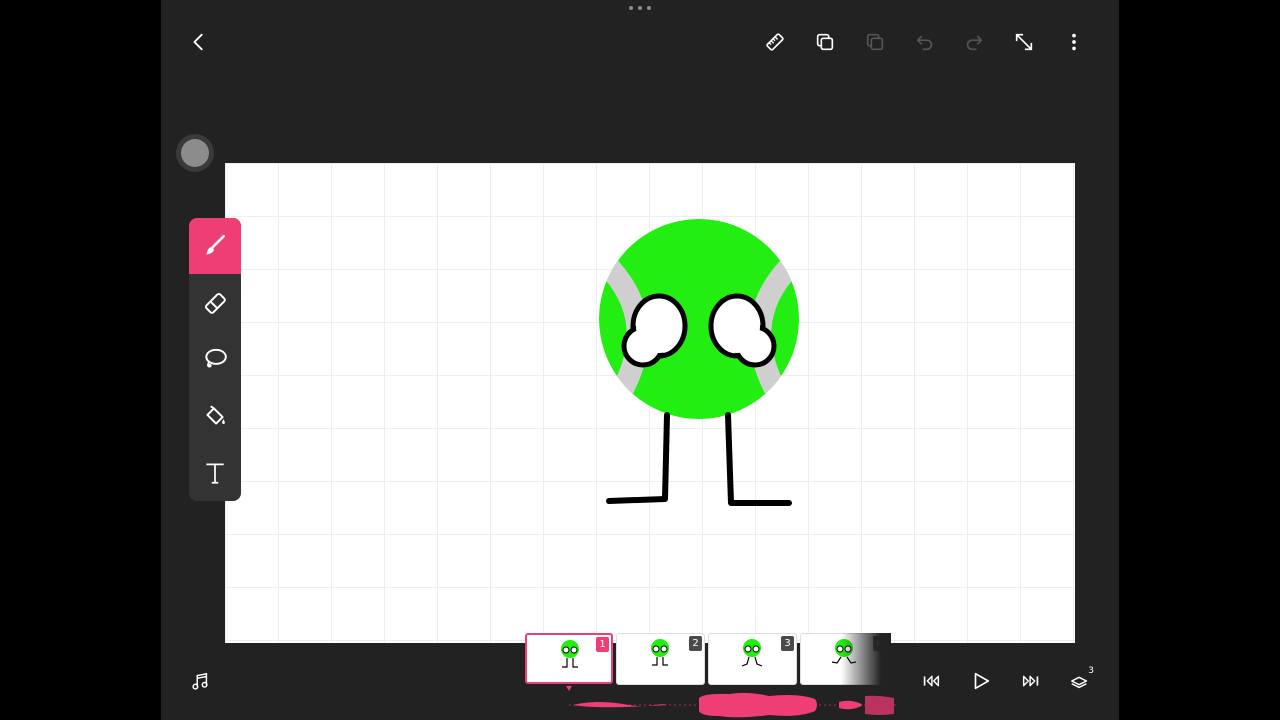  What do you see at coordinates (707, 659) in the screenshot?
I see `frame-timeline: 1 2 3 4` at bounding box center [707, 659].